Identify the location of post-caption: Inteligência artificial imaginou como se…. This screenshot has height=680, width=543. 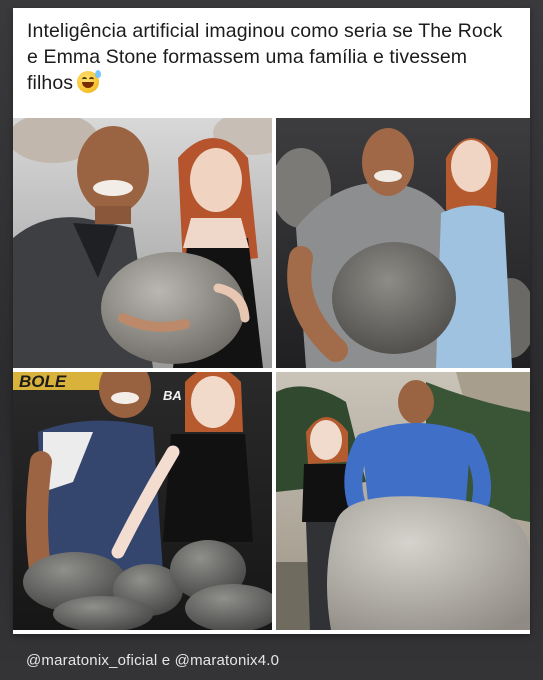
(271, 57).